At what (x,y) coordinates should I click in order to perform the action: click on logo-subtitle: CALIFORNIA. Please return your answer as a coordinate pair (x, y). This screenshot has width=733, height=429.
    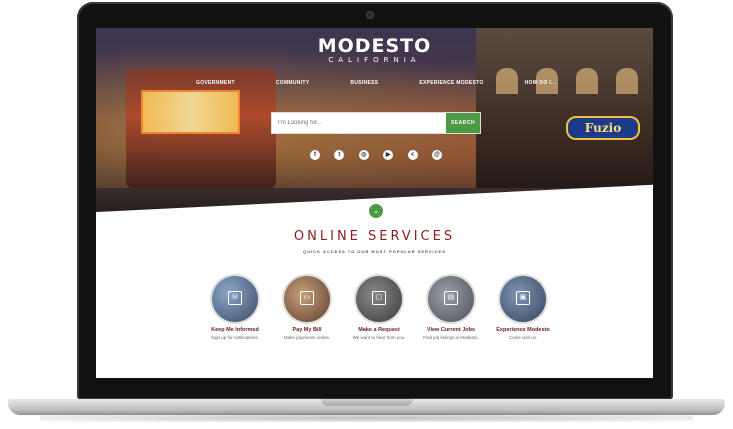
    Looking at the image, I should click on (374, 60).